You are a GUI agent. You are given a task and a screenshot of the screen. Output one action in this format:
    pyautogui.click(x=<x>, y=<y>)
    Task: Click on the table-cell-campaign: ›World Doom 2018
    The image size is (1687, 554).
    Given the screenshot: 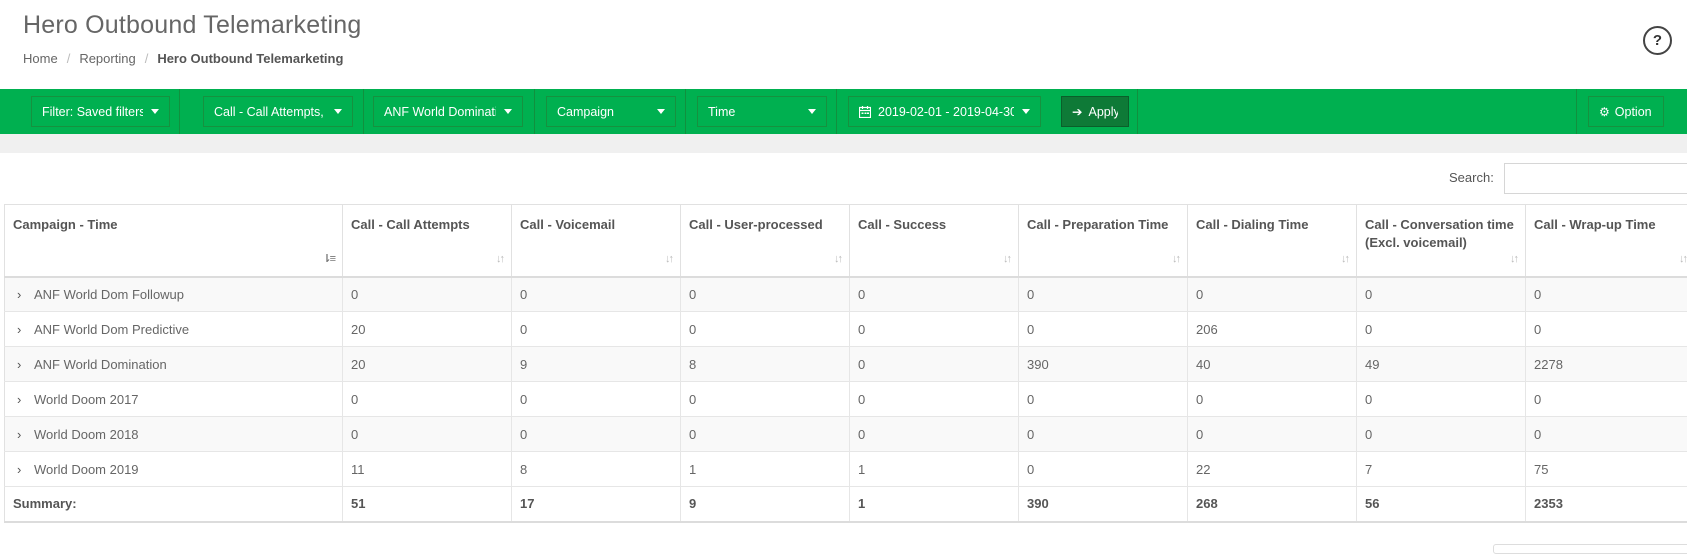 What is the action you would take?
    pyautogui.click(x=174, y=434)
    